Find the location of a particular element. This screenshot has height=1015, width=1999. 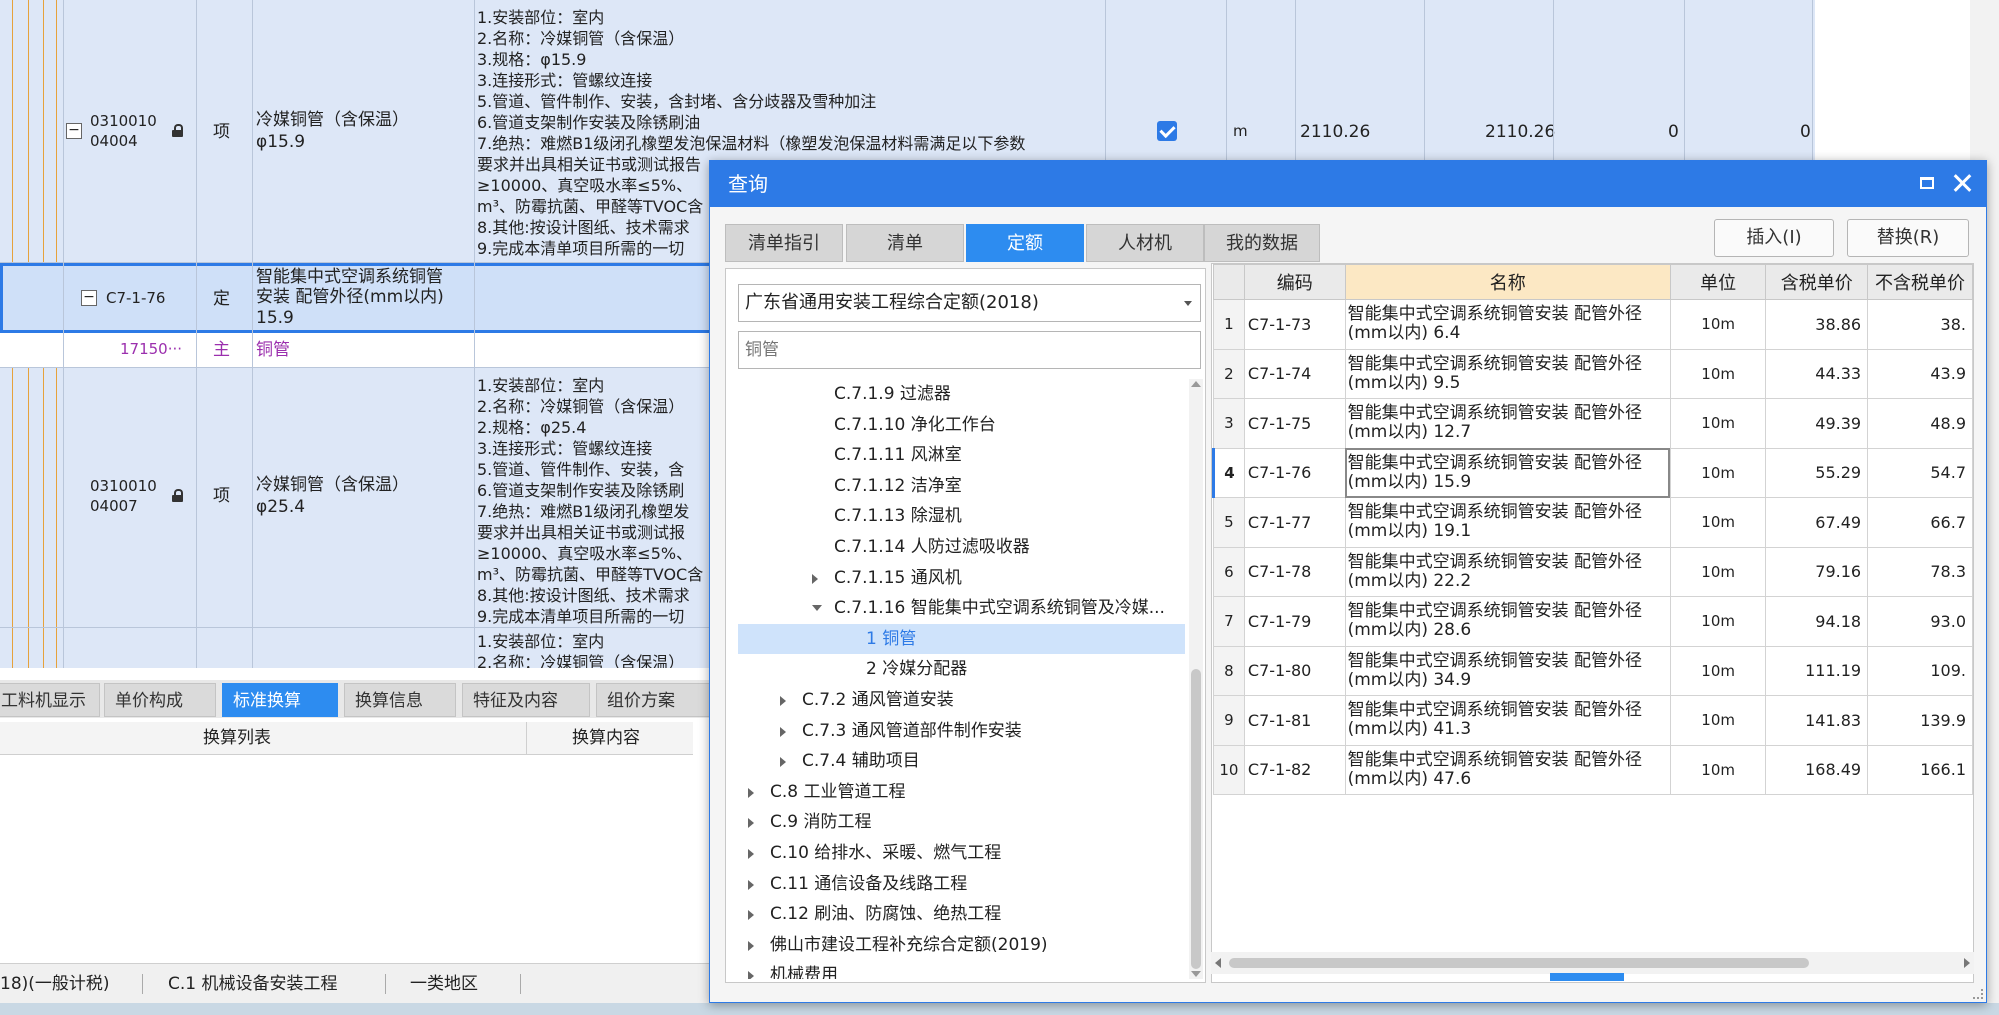

column-header-notax-price: 不含税单价 is located at coordinates (1920, 282).